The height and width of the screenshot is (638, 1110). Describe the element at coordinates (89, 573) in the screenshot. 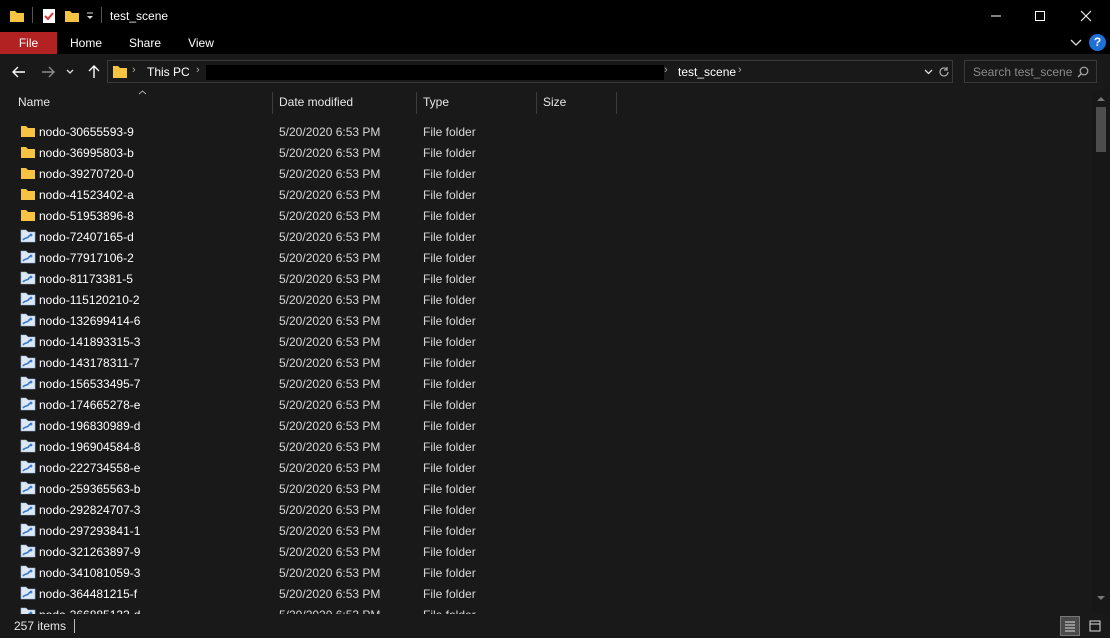

I see `file-name: nodo-341081059-3` at that location.